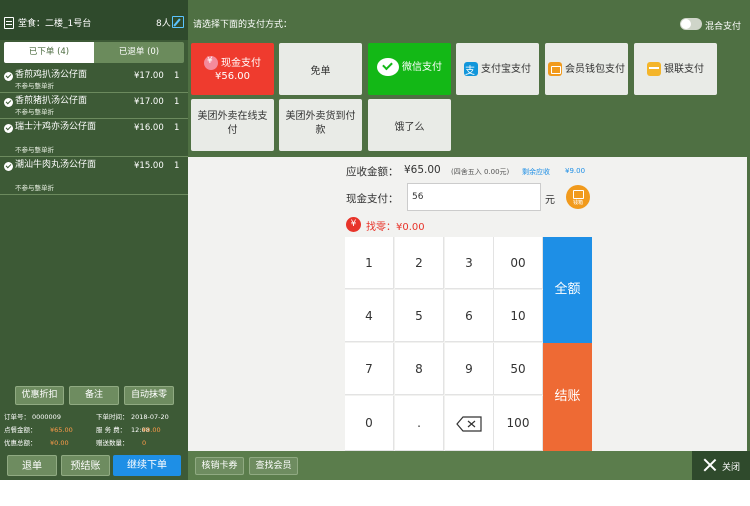  I want to click on pay-meituan-cod-button: 美团外卖货到付款, so click(320, 125).